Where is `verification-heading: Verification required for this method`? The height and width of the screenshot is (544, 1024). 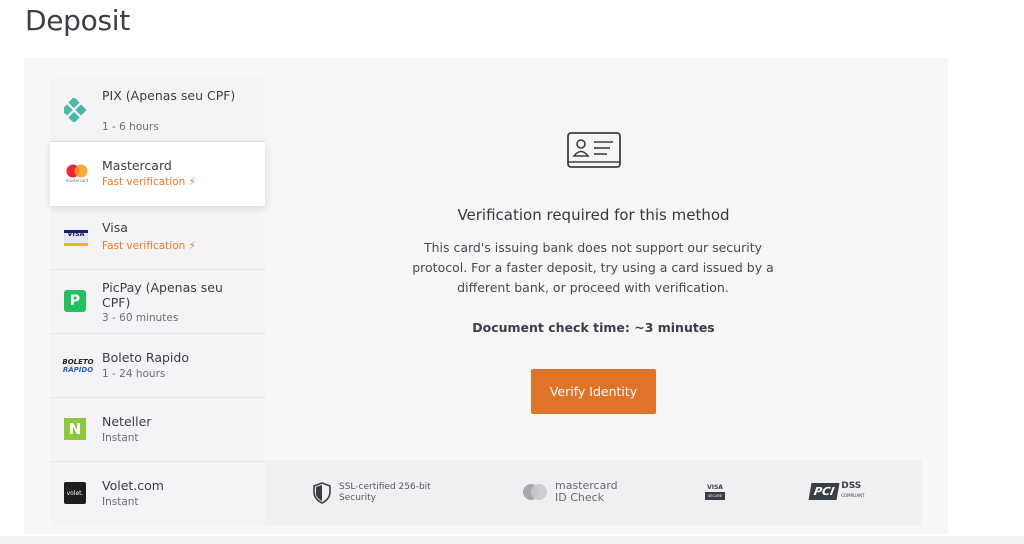 verification-heading: Verification required for this method is located at coordinates (593, 215).